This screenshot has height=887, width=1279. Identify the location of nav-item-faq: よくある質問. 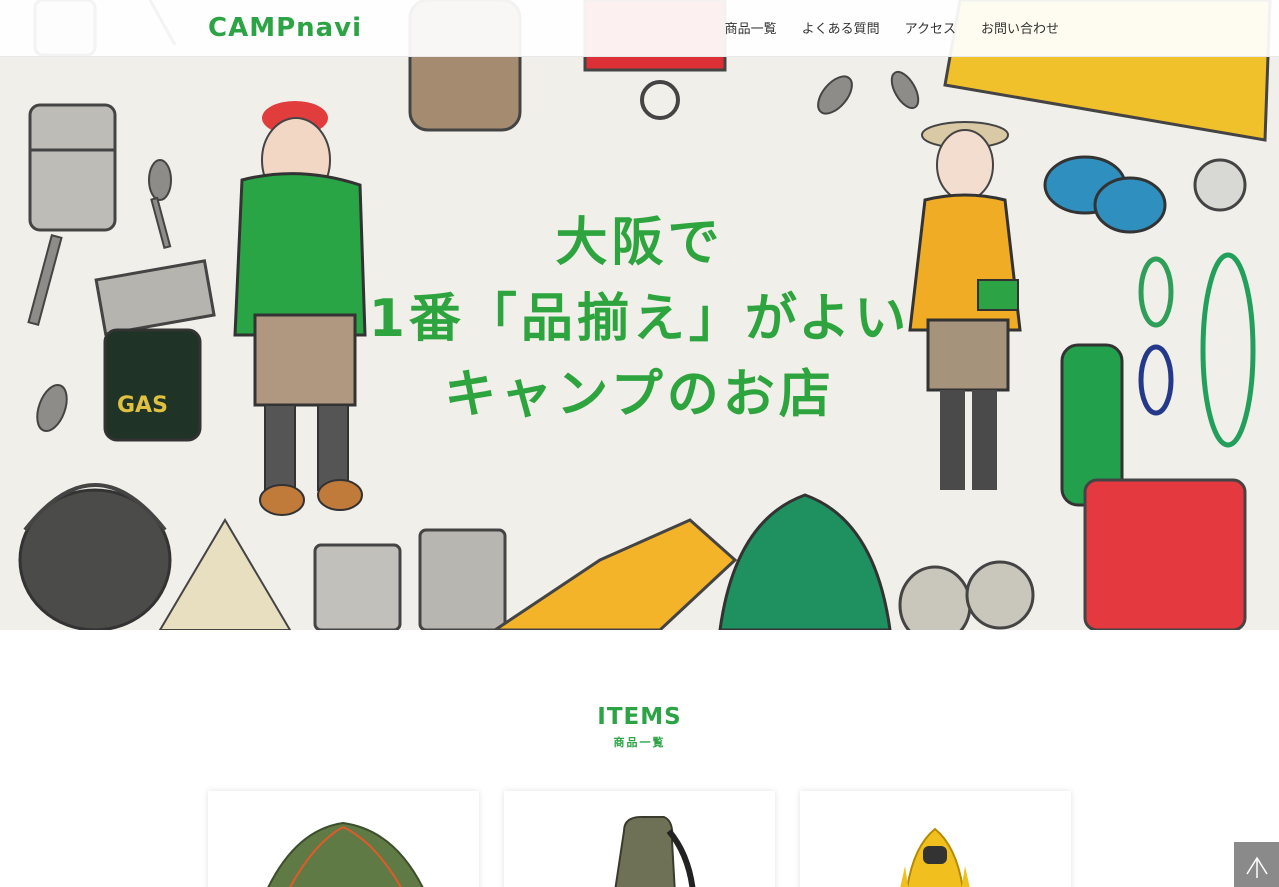
(841, 27).